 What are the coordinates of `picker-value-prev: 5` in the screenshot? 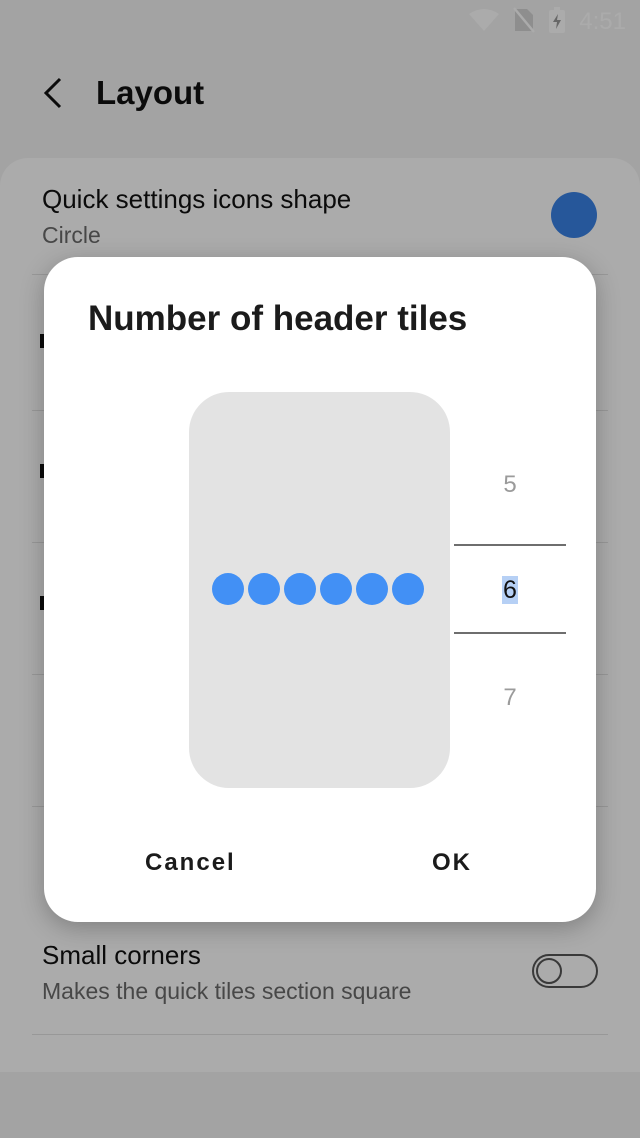 It's located at (510, 485).